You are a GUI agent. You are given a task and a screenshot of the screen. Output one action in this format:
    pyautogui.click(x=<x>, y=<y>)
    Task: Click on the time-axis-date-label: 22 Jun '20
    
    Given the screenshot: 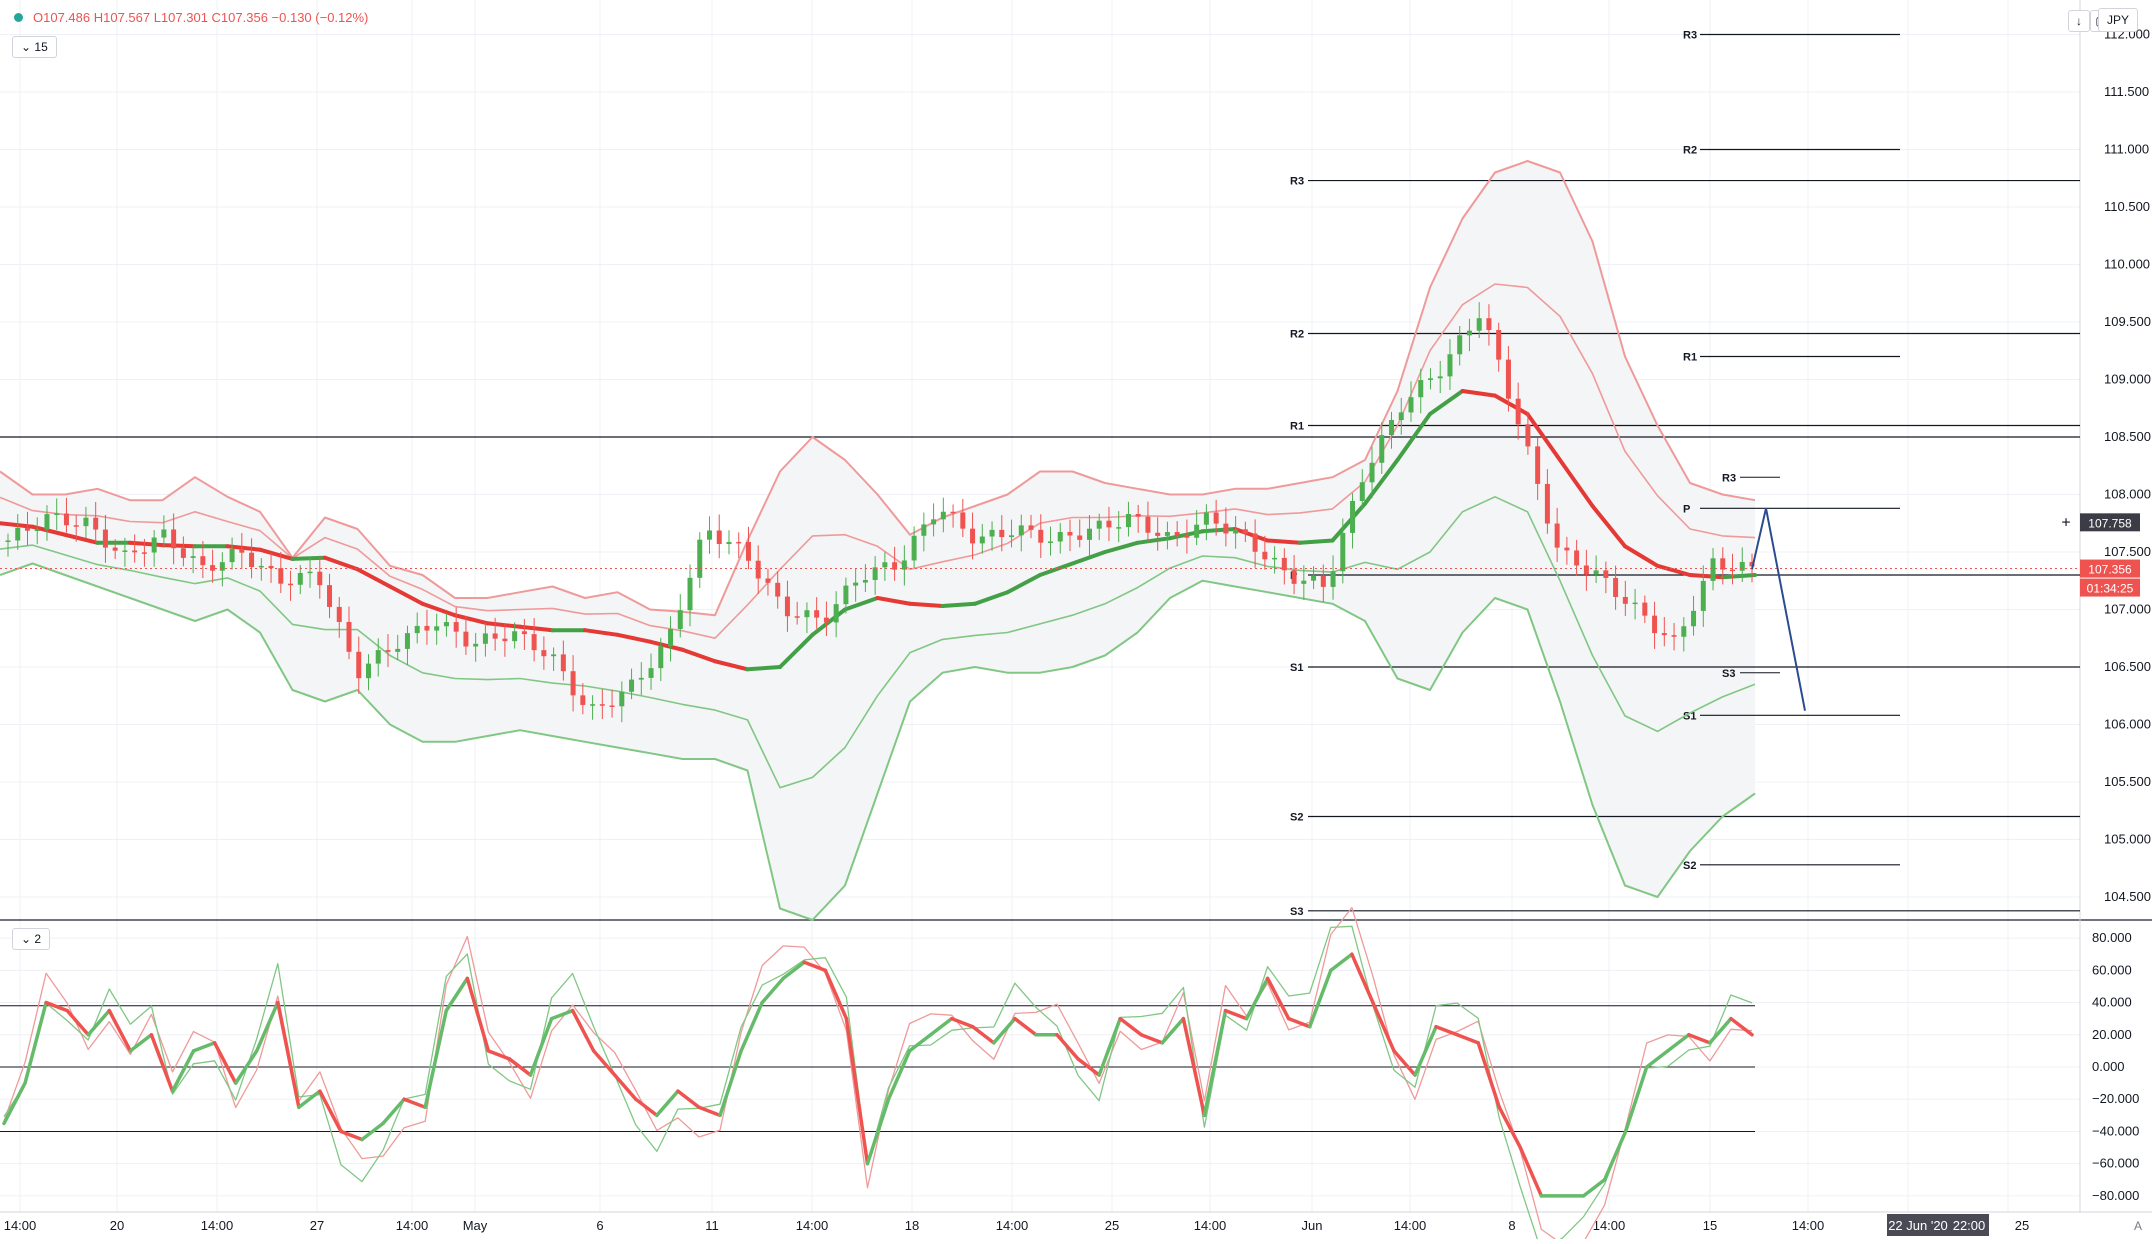 What is the action you would take?
    pyautogui.click(x=1918, y=1225)
    